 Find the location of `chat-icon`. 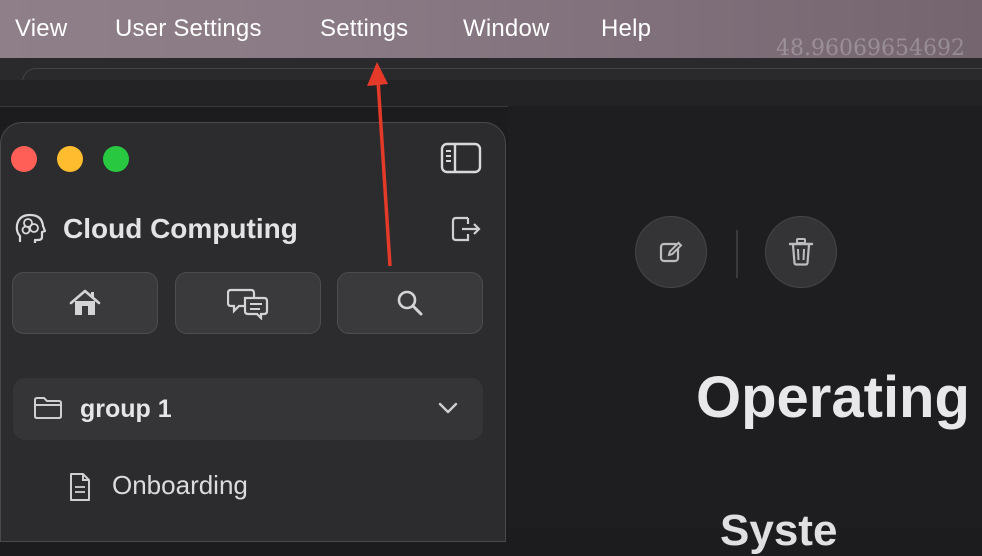

chat-icon is located at coordinates (248, 304).